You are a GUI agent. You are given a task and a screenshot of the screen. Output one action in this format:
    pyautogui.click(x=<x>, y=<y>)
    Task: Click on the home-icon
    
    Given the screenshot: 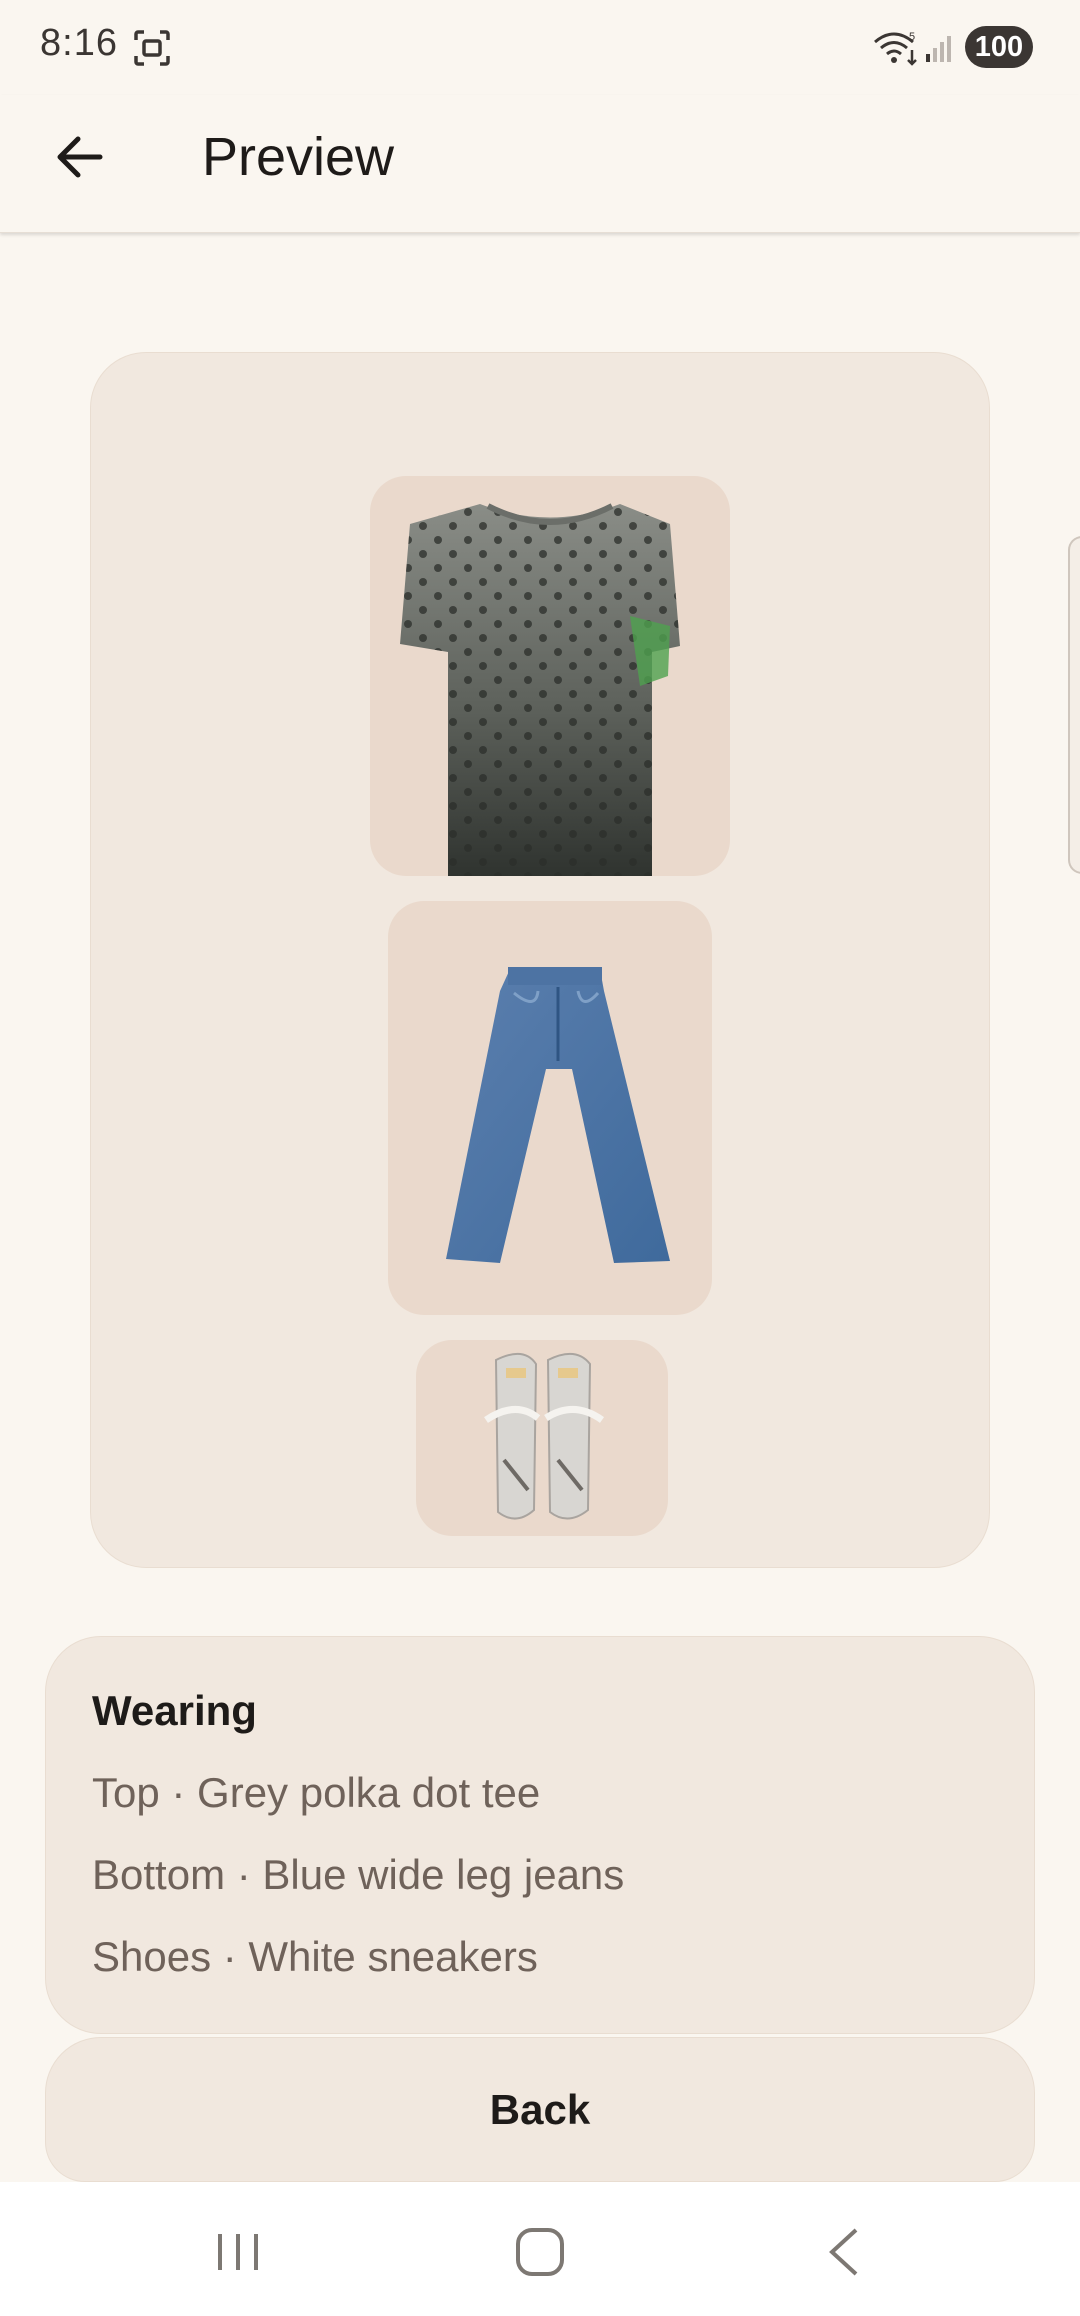 What is the action you would take?
    pyautogui.click(x=540, y=2252)
    